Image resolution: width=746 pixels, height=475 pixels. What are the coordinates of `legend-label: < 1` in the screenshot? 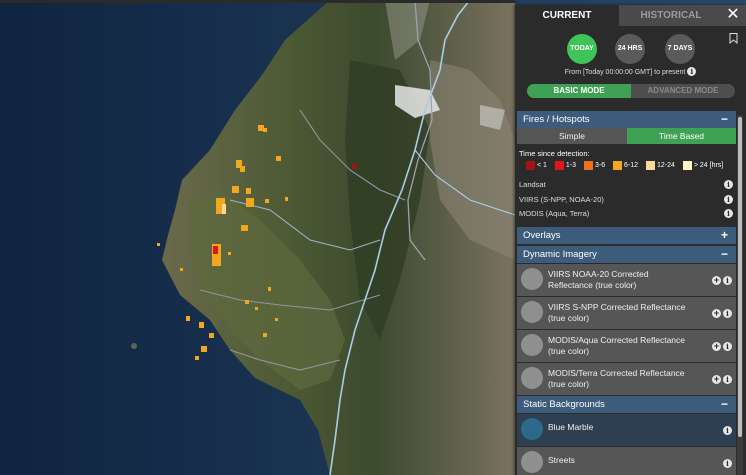 It's located at (542, 165).